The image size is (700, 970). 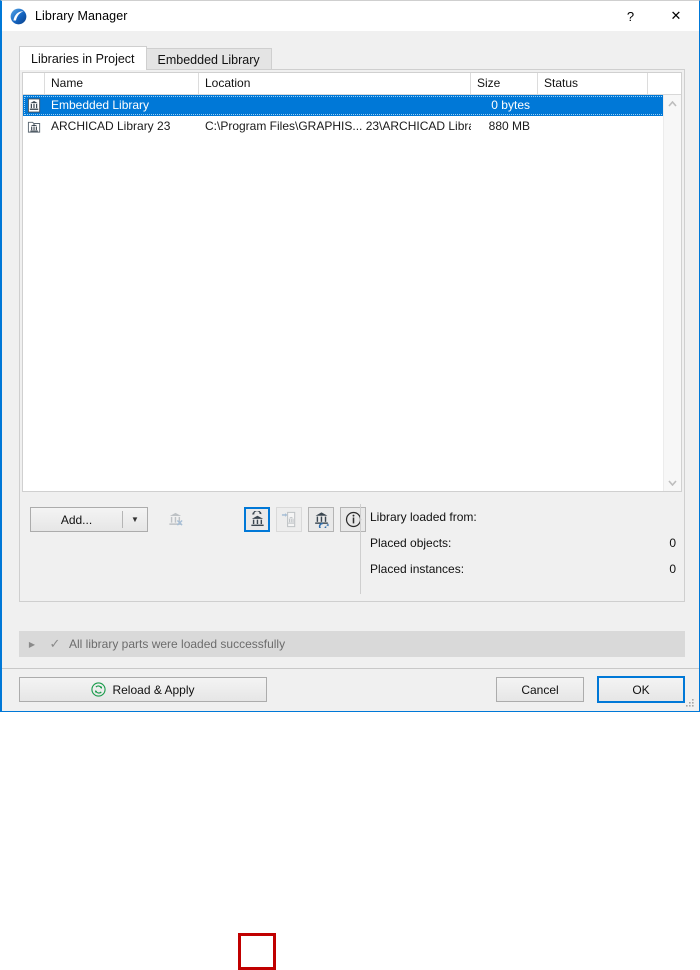 I want to click on column-header-status: Status, so click(x=593, y=83).